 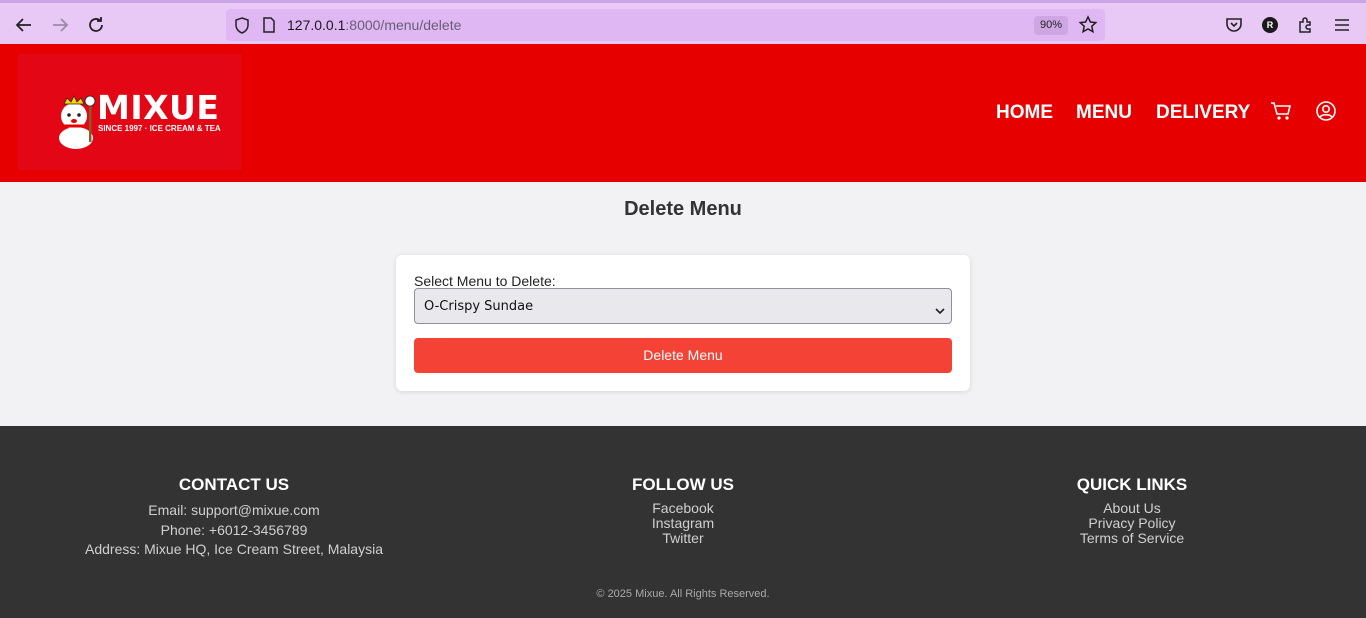 What do you see at coordinates (1024, 113) in the screenshot?
I see `nav-home: HOME` at bounding box center [1024, 113].